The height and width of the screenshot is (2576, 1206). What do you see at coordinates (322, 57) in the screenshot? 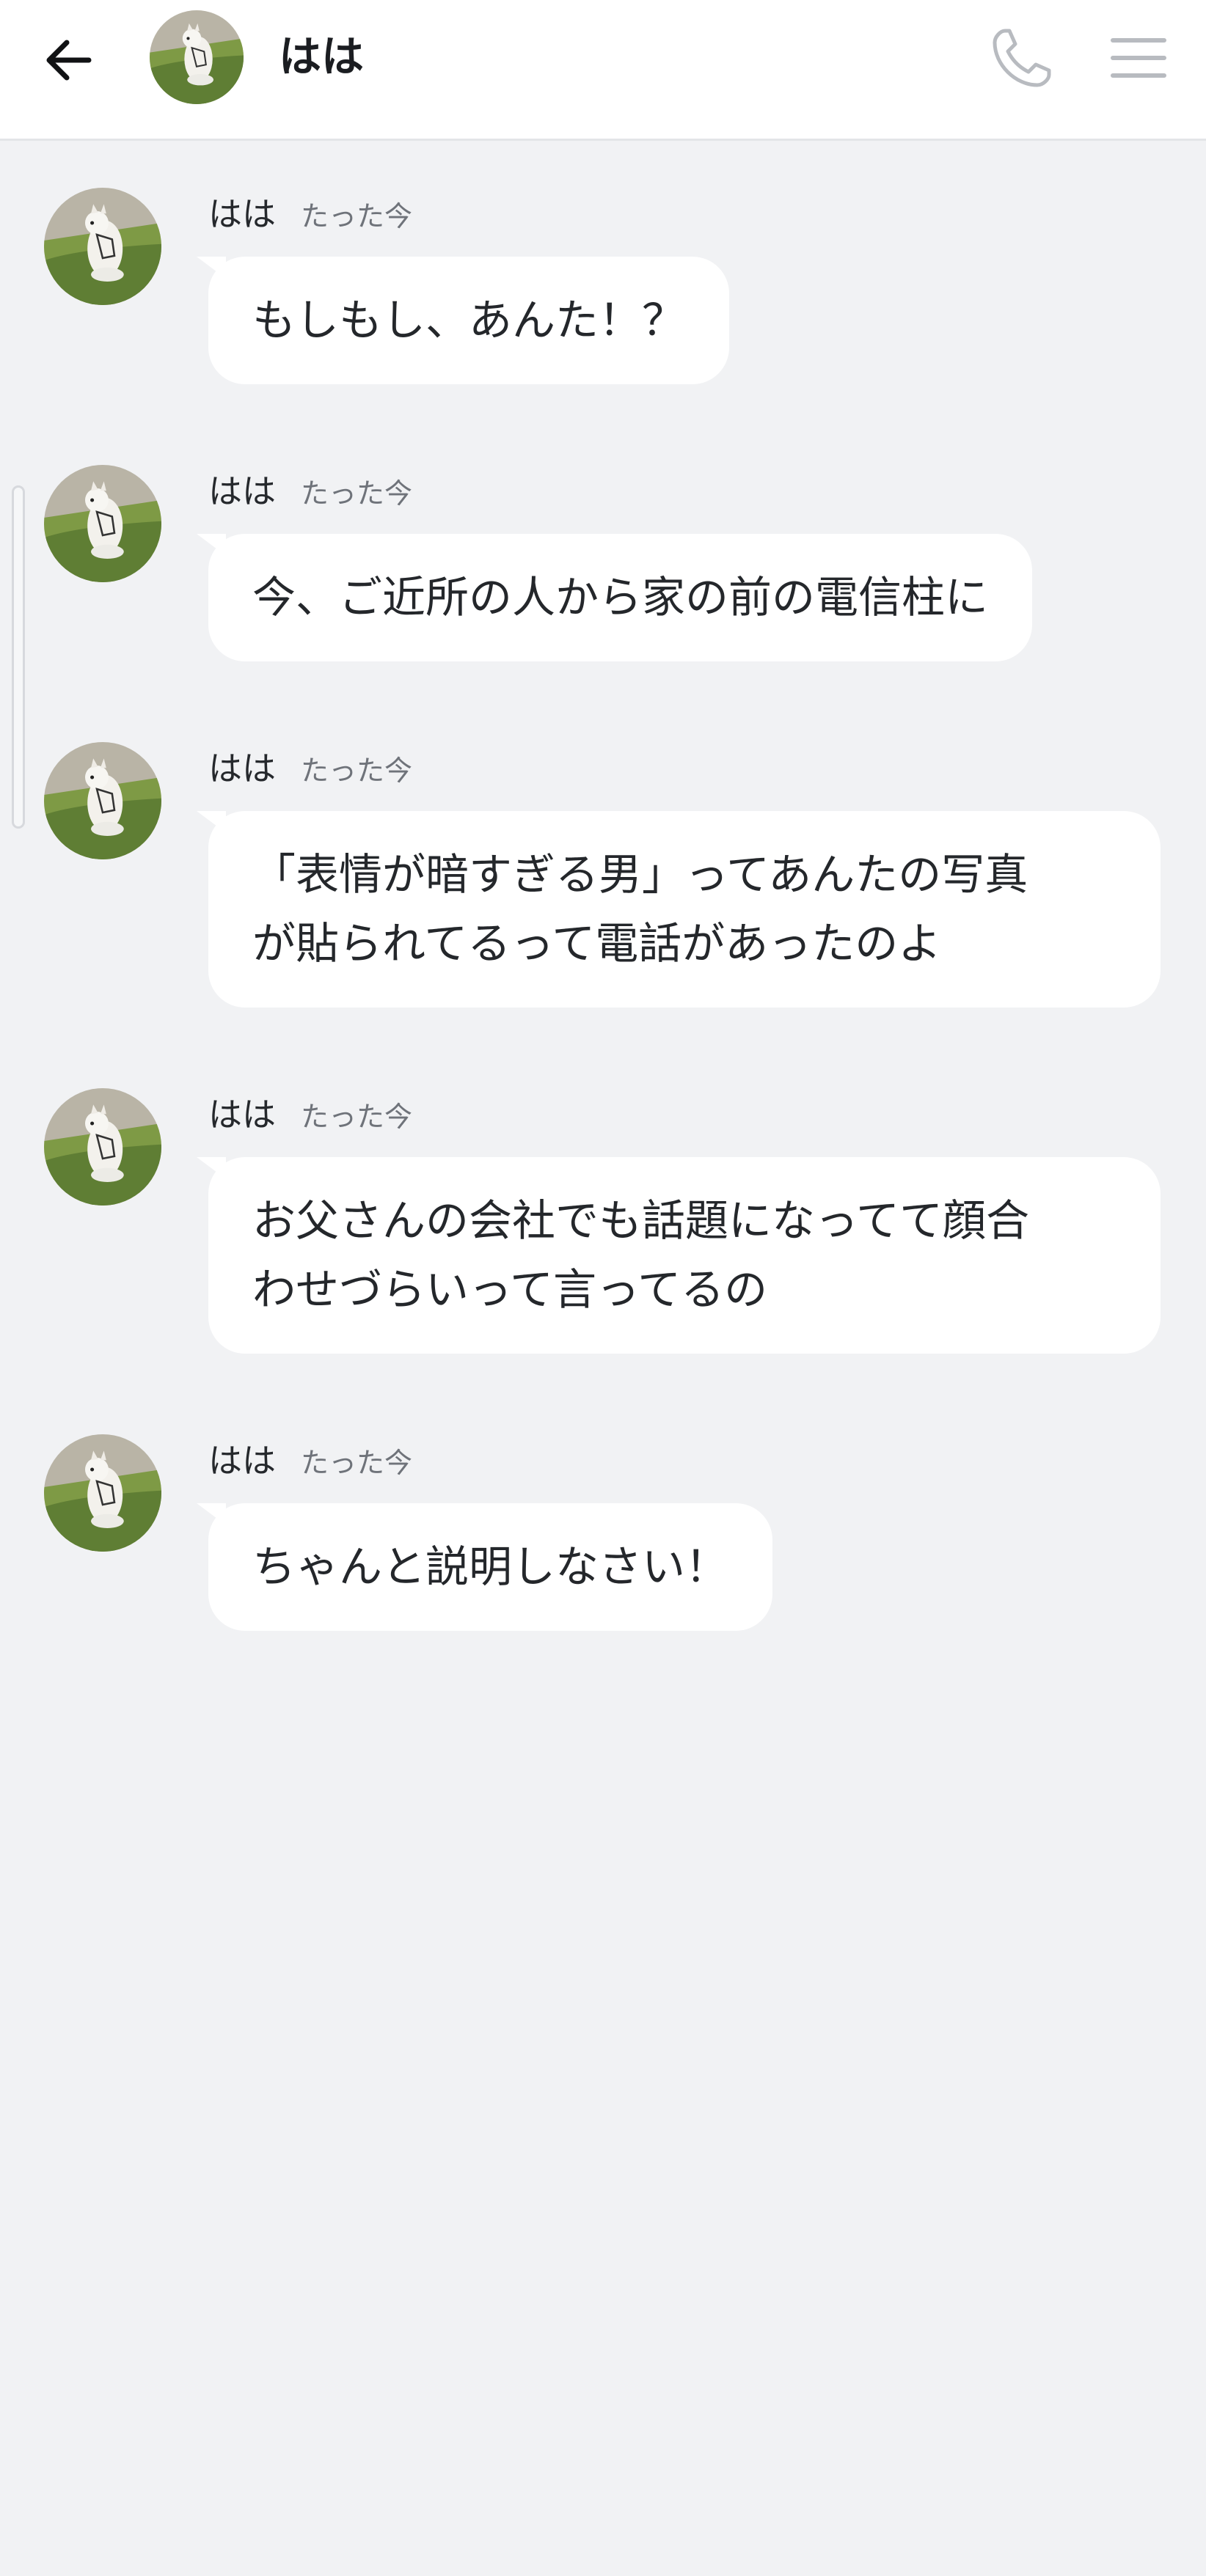
I see `chat-title: はは` at bounding box center [322, 57].